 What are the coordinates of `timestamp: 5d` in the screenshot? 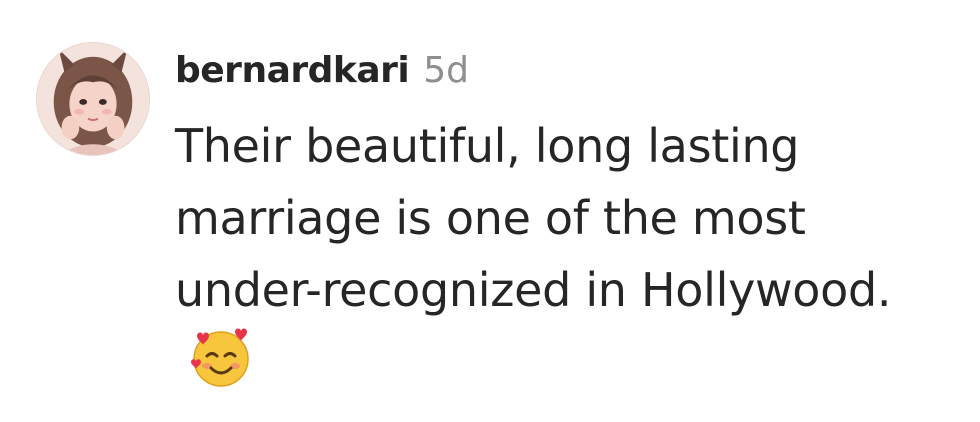 It's located at (446, 70).